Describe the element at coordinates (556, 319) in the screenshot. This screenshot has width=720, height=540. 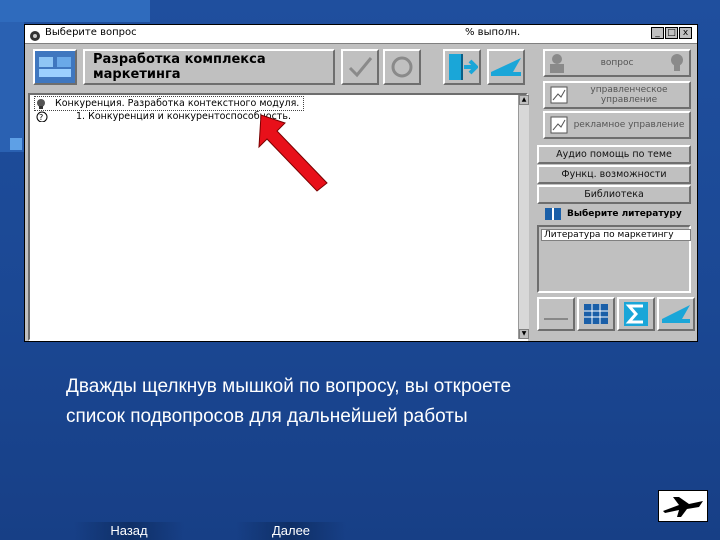
I see `notes-icon` at that location.